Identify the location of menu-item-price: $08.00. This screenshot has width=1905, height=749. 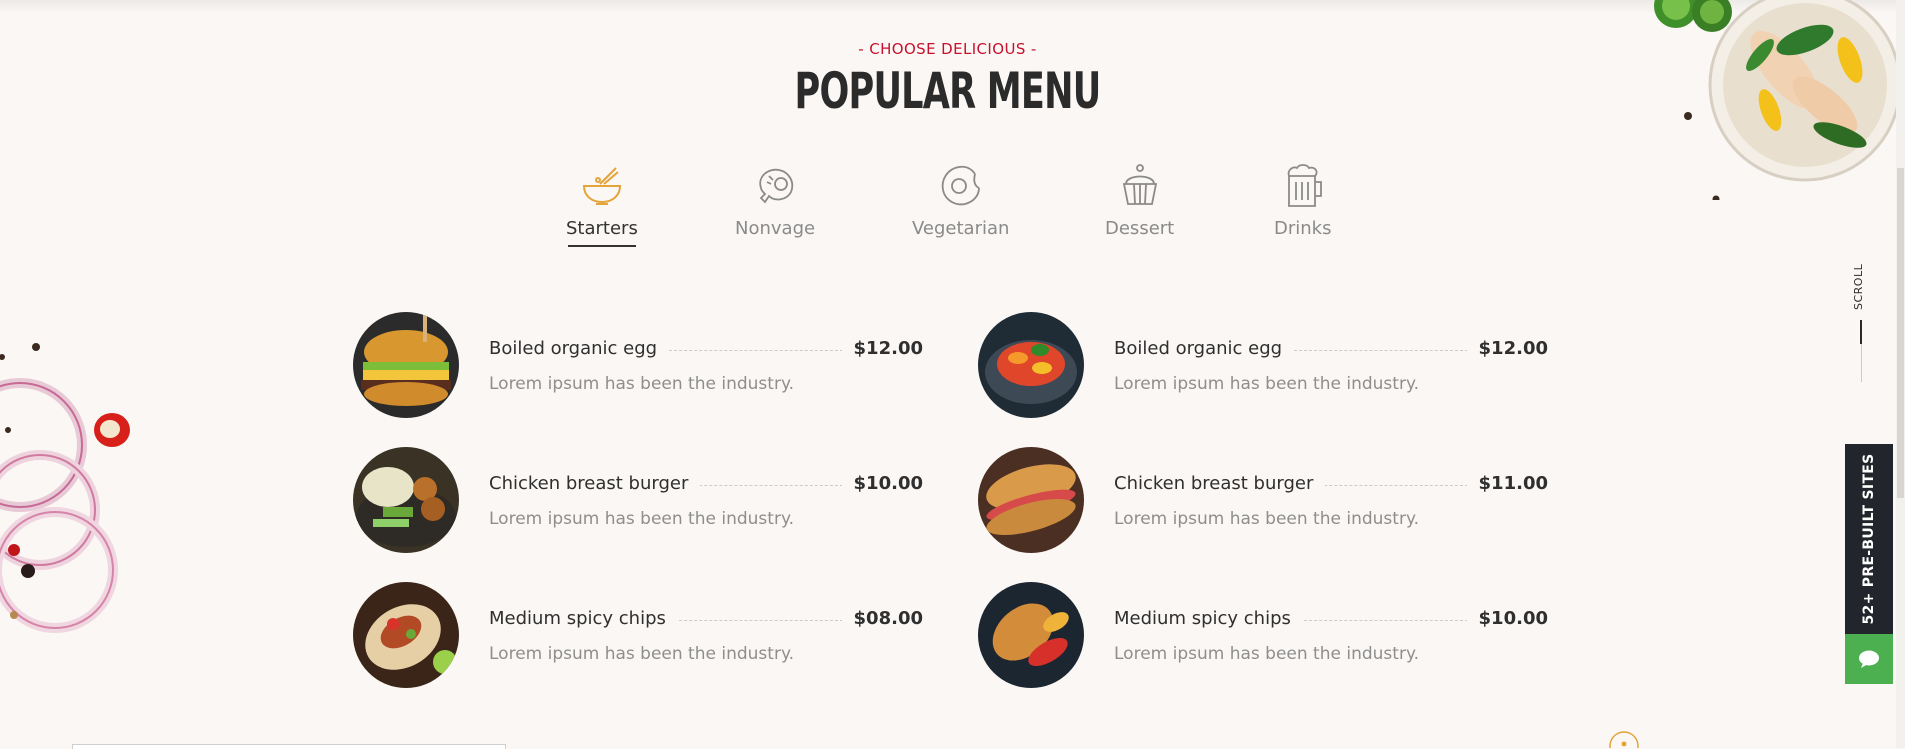
(882, 618).